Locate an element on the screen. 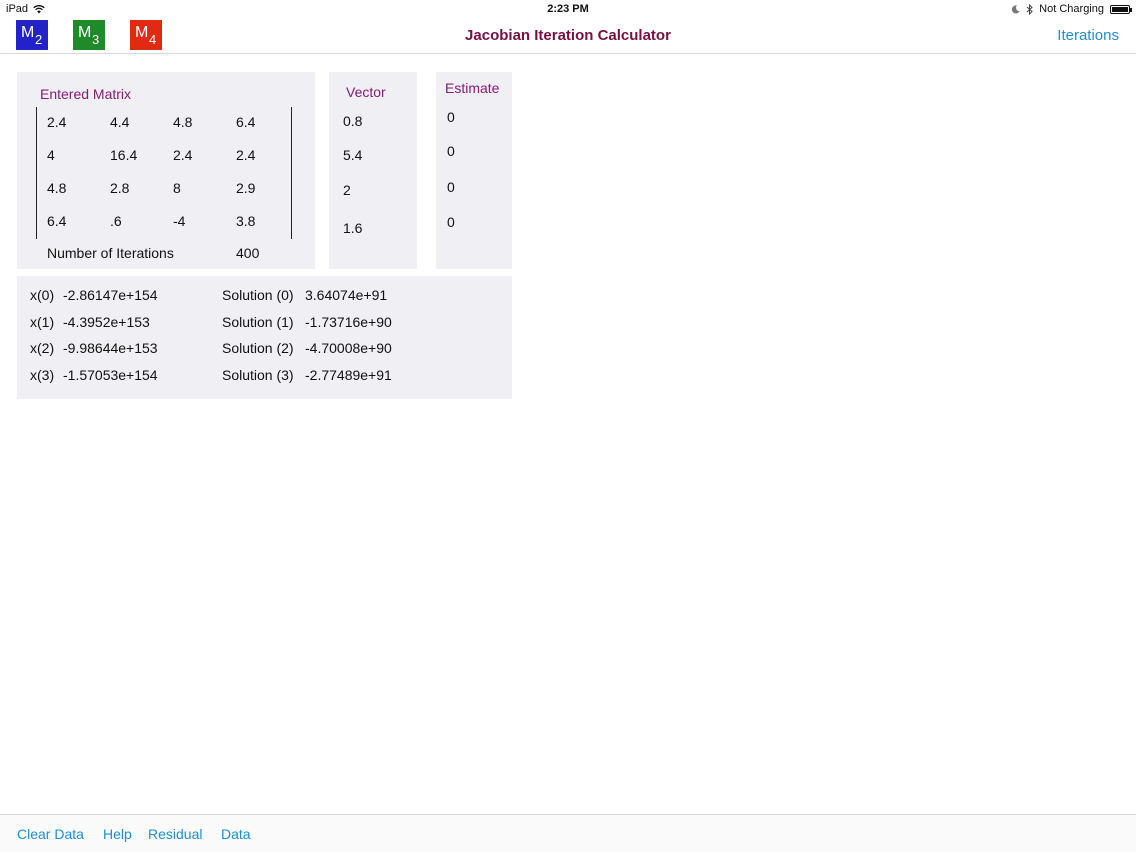 The image size is (1136, 852). moon-icon is located at coordinates (1016, 8).